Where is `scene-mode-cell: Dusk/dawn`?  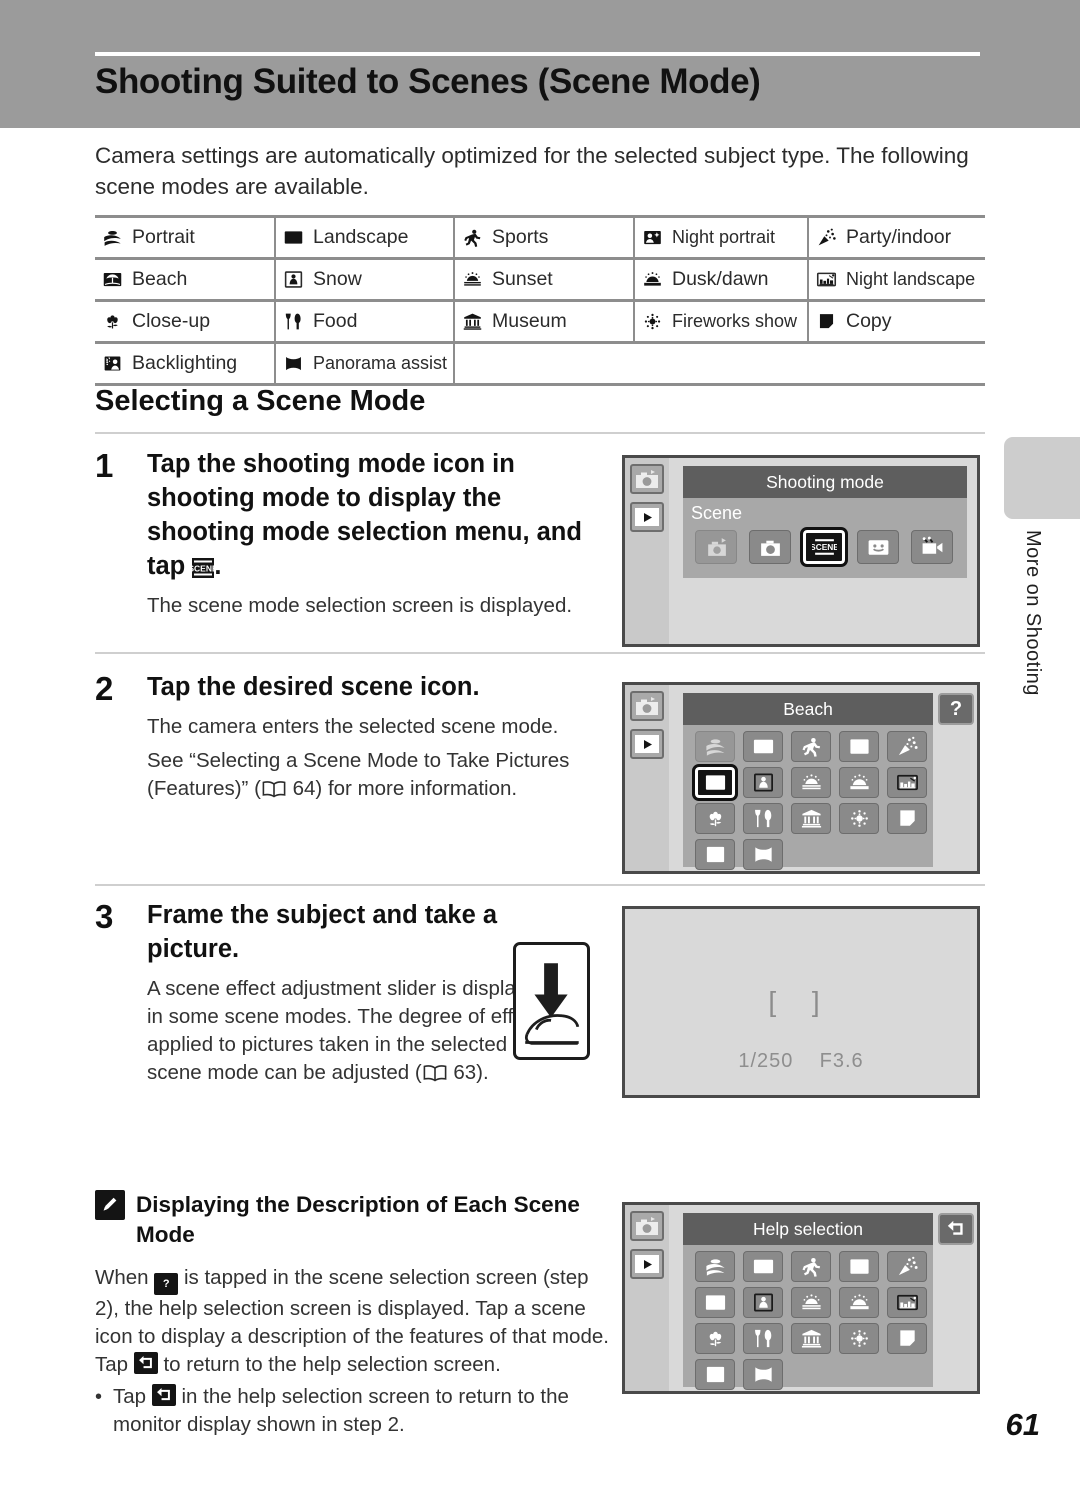 scene-mode-cell: Dusk/dawn is located at coordinates (722, 279).